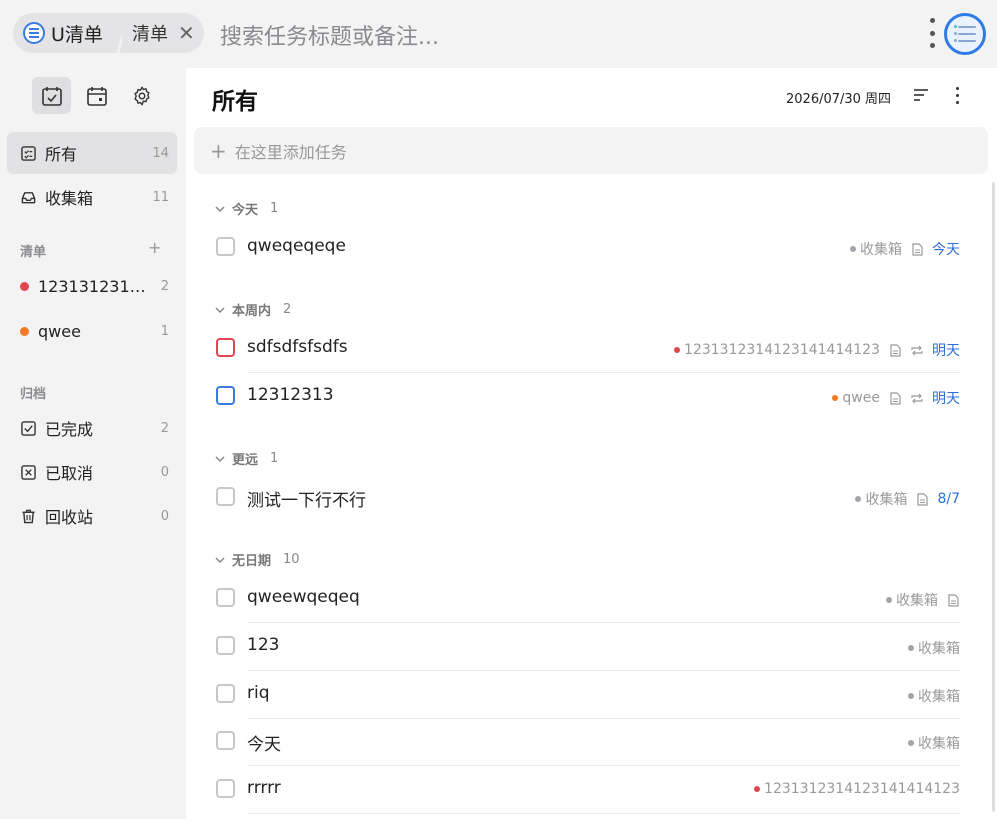 The image size is (997, 819). Describe the element at coordinates (59, 331) in the screenshot. I see `sidebar-item-label: qwee` at that location.